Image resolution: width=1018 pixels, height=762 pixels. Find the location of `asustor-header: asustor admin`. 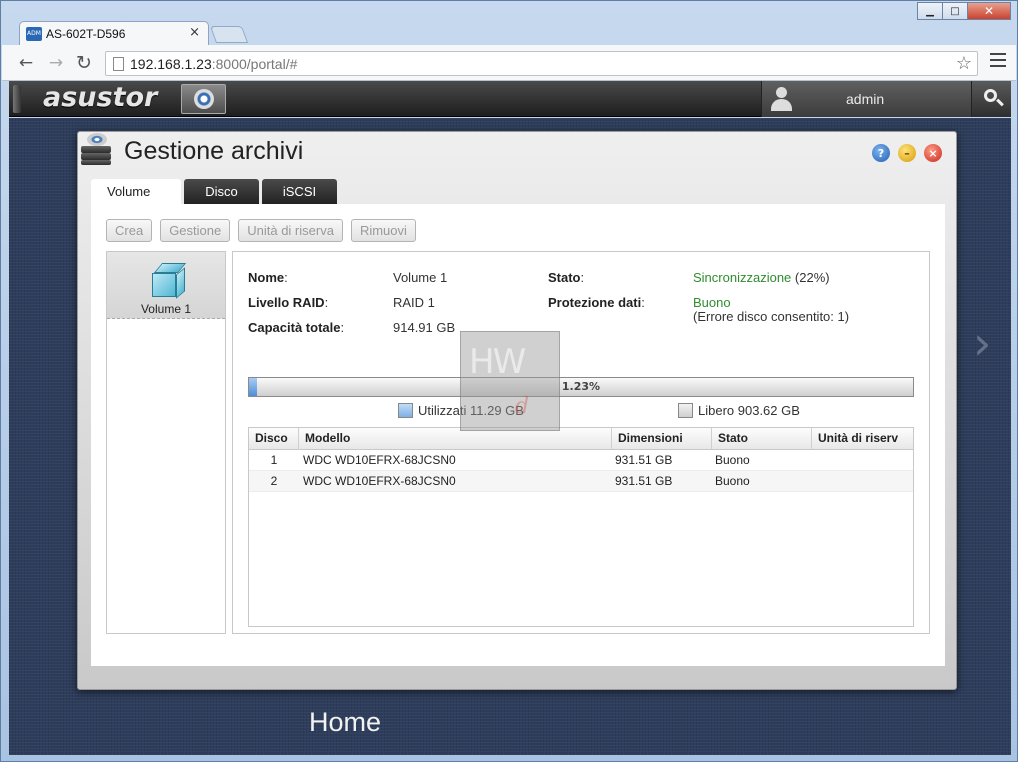

asustor-header: asustor admin is located at coordinates (510, 99).